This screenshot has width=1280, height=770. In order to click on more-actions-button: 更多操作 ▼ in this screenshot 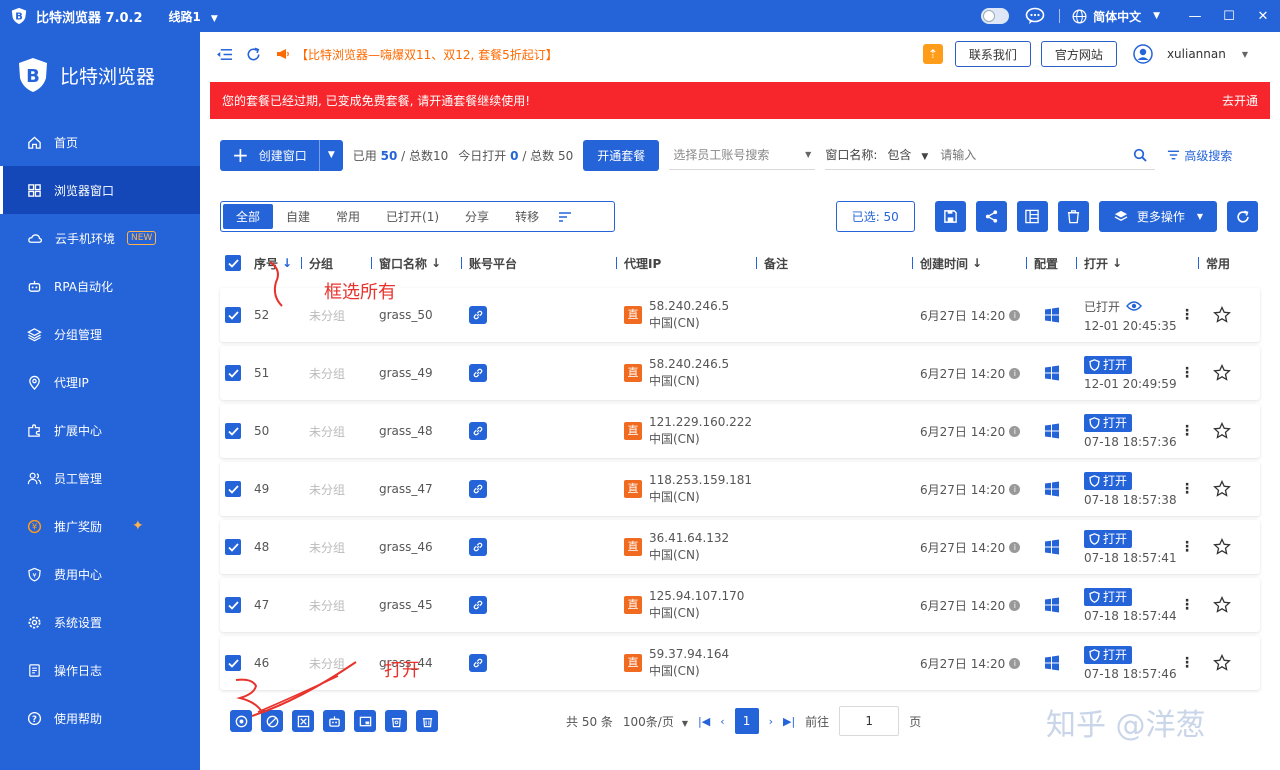, I will do `click(1157, 216)`.